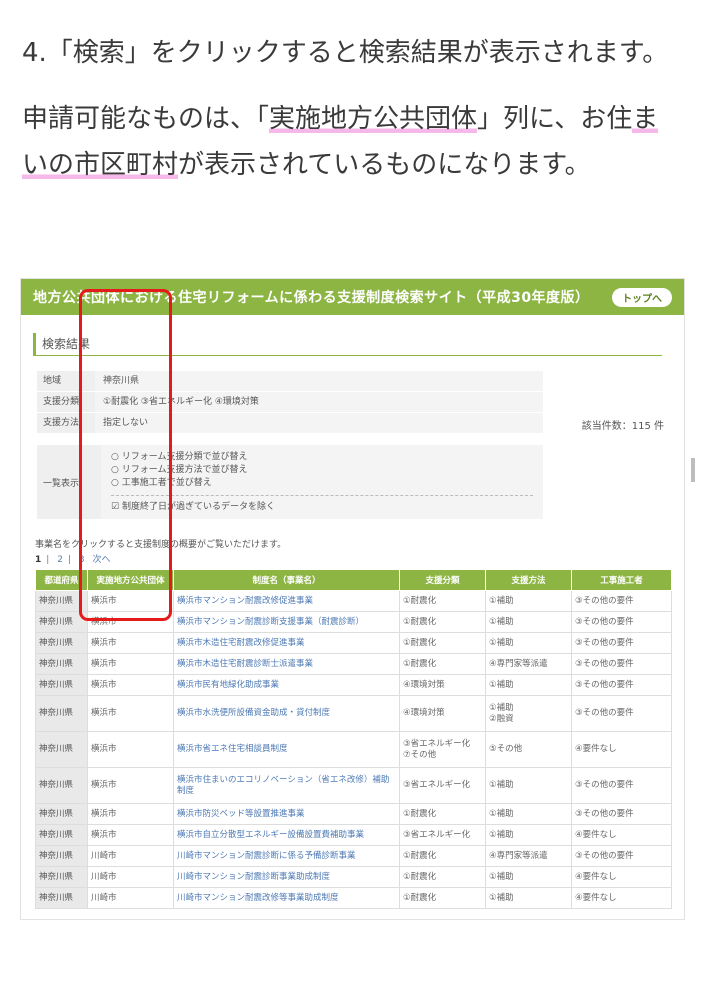  Describe the element at coordinates (38, 560) in the screenshot. I see `page-current: 1` at that location.